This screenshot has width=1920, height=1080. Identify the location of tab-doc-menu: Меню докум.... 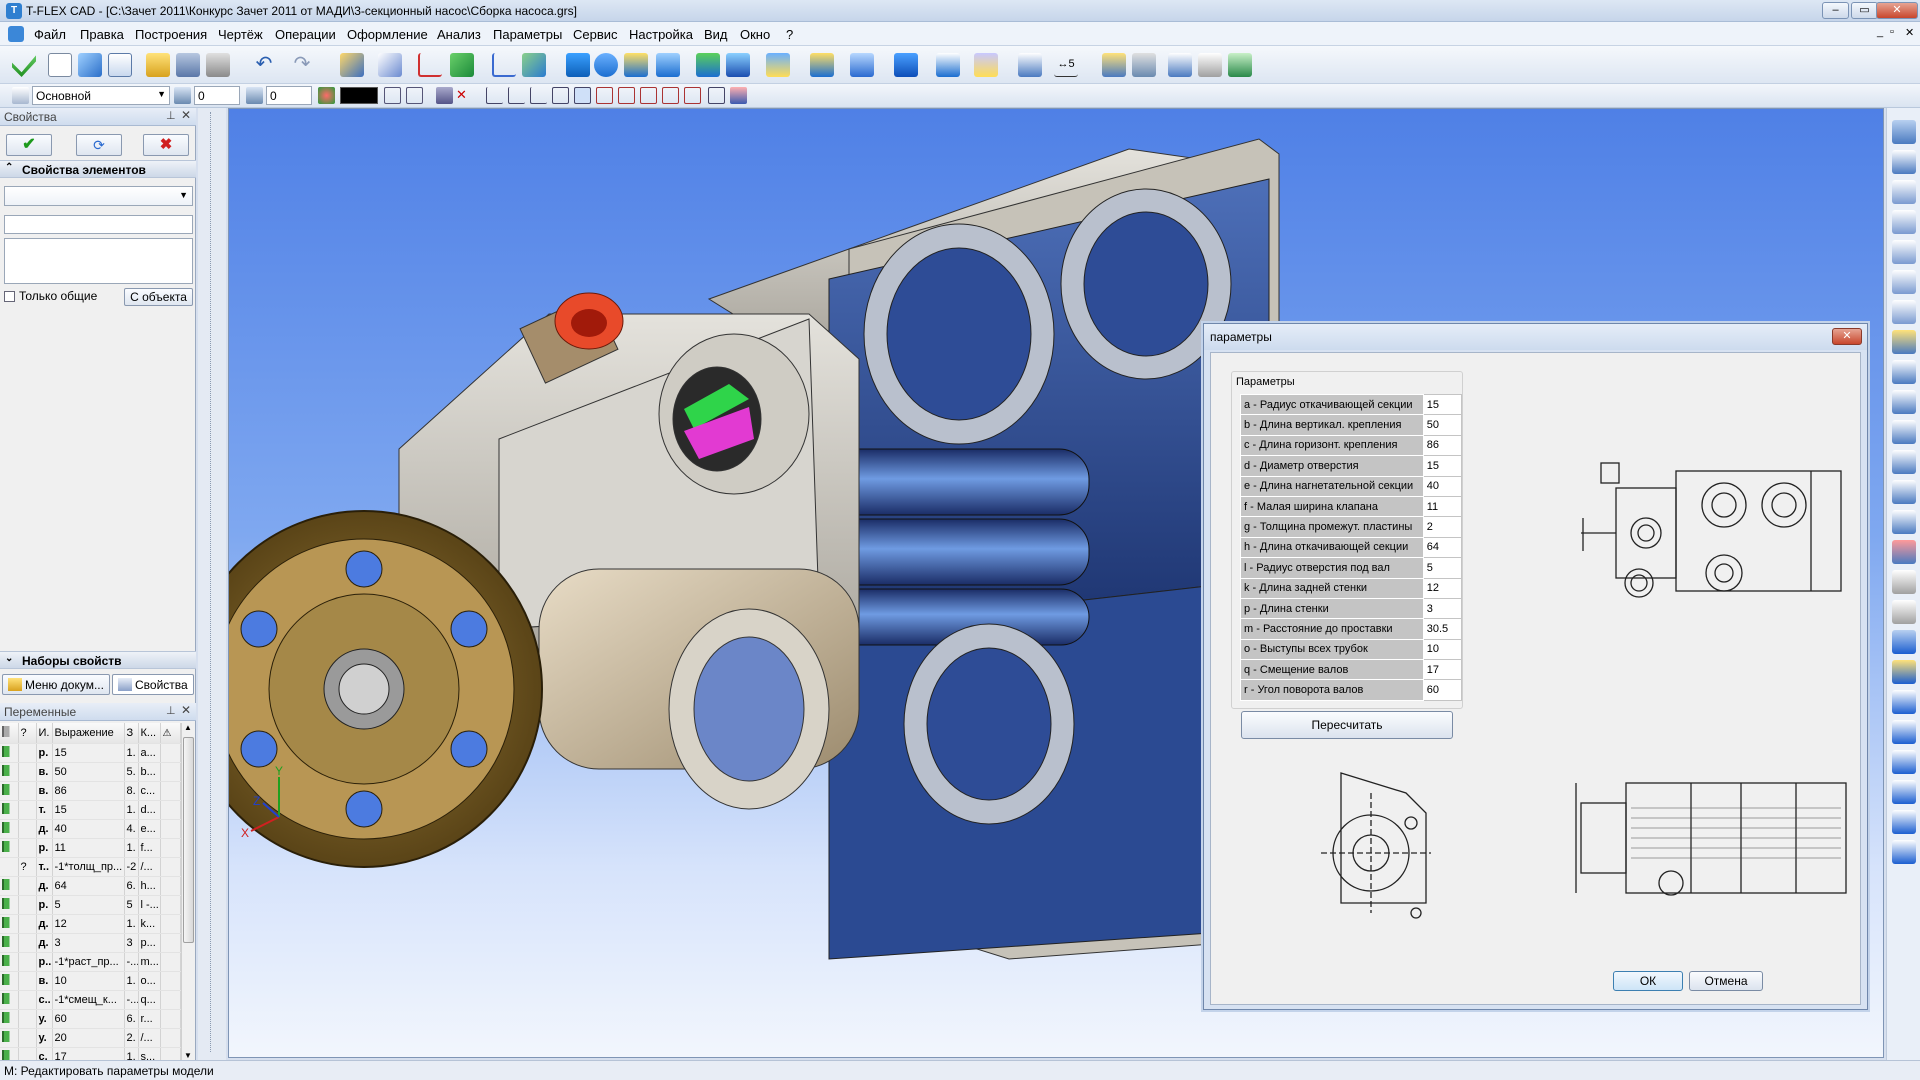
(56, 684).